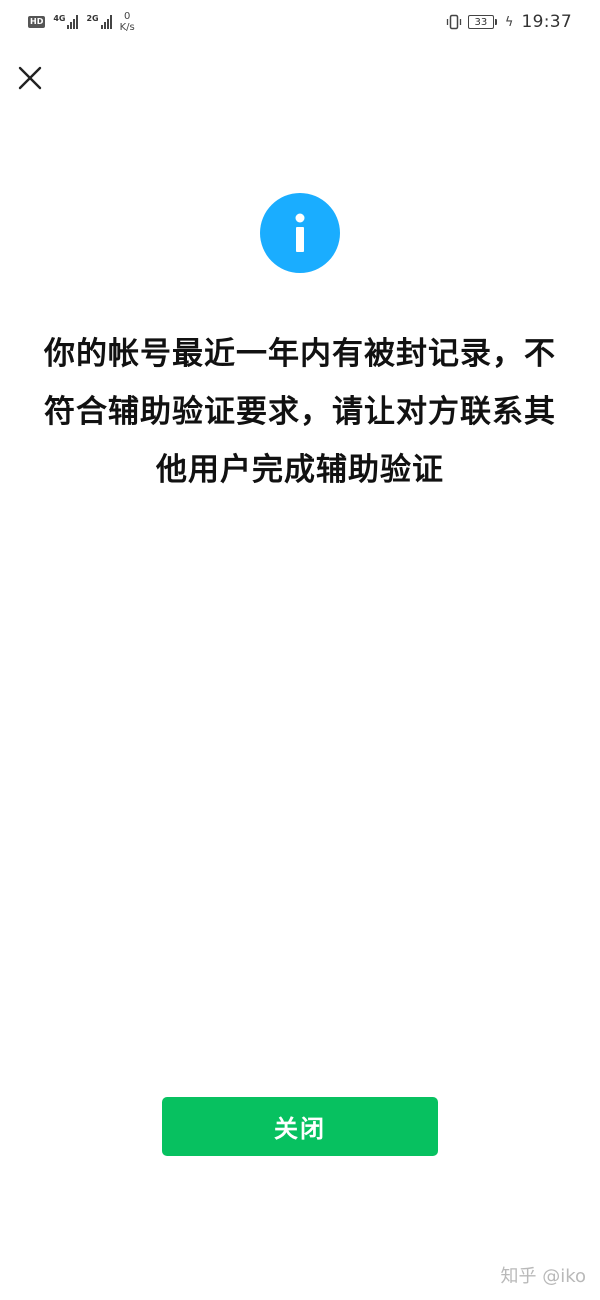 The image size is (600, 1300). I want to click on watermark: 知乎 @iko, so click(543, 1276).